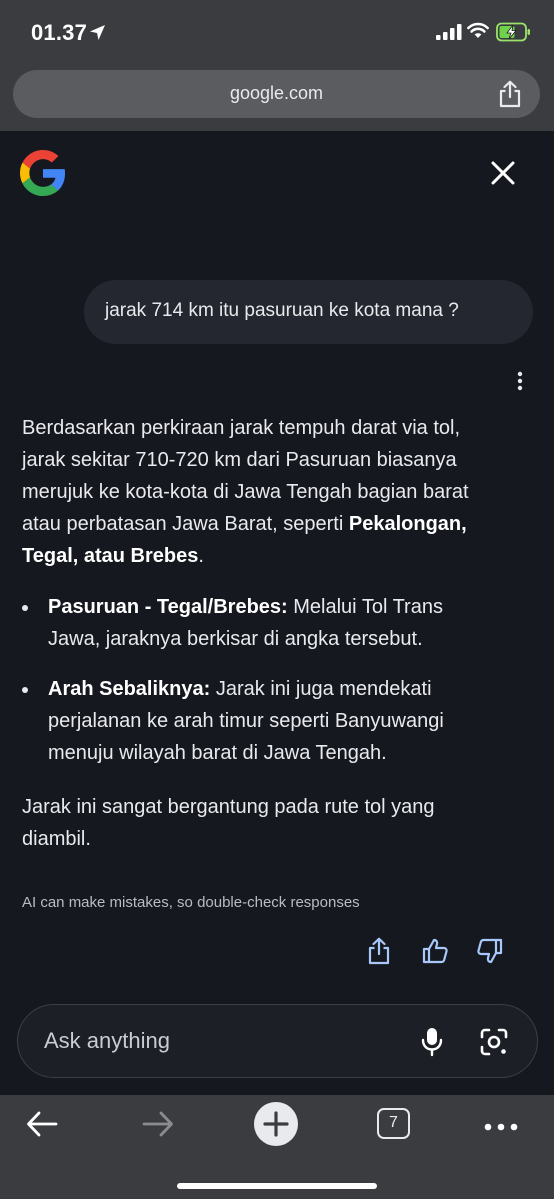 Image resolution: width=554 pixels, height=1199 pixels. What do you see at coordinates (494, 1044) in the screenshot?
I see `google-lens-icon` at bounding box center [494, 1044].